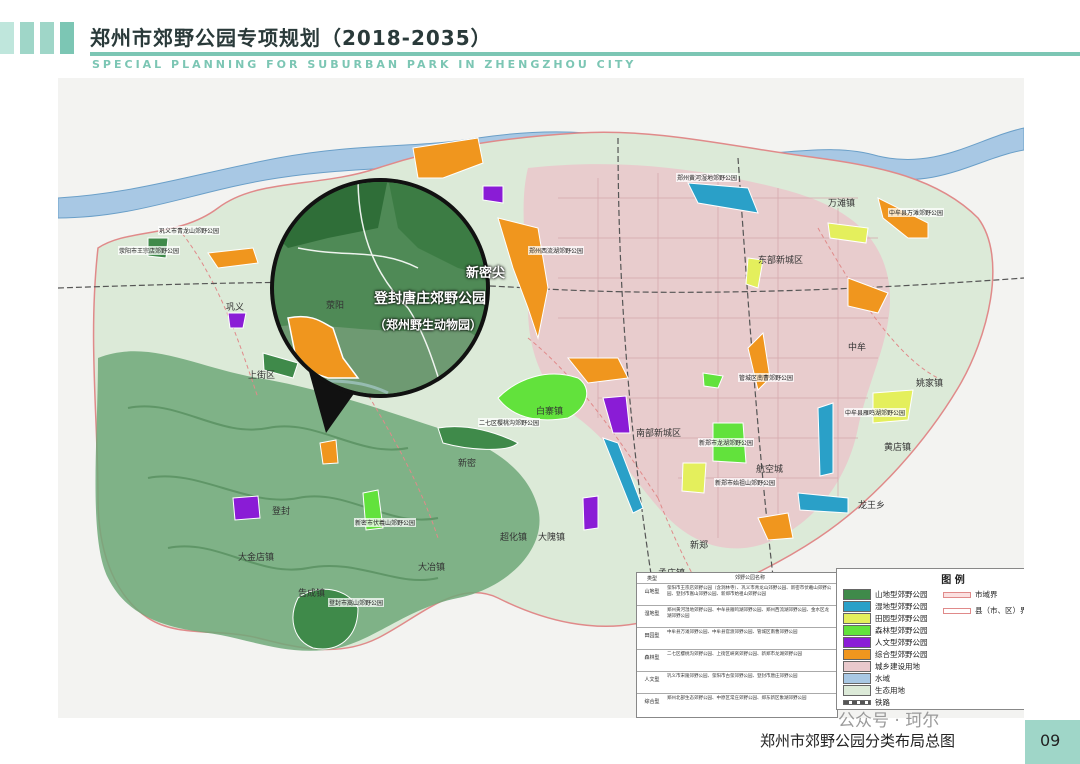 This screenshot has width=1080, height=764. Describe the element at coordinates (556, 250) in the screenshot. I see `park-label: 郑州西流湖郊野公园` at that location.